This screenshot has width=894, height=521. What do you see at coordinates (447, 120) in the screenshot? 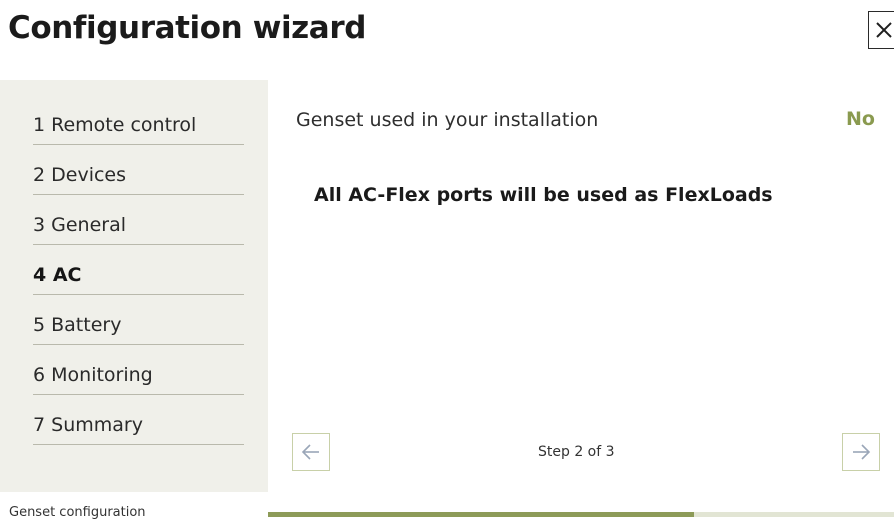
I see `genset-label: Genset used in your installation` at bounding box center [447, 120].